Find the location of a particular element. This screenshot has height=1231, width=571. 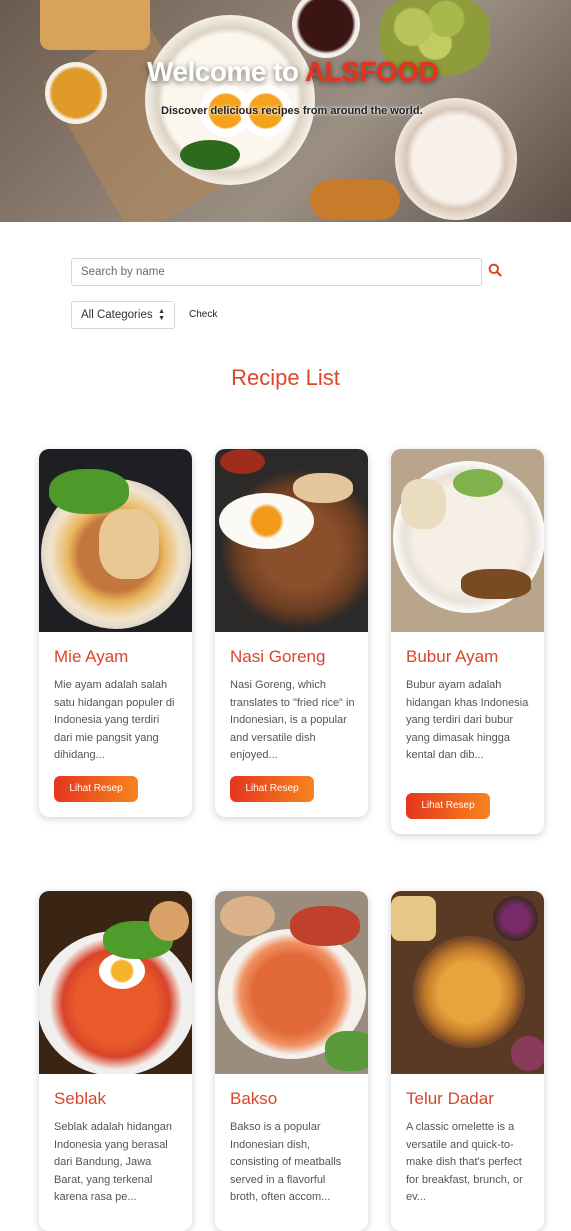

hero-honey-jar is located at coordinates (76, 93).